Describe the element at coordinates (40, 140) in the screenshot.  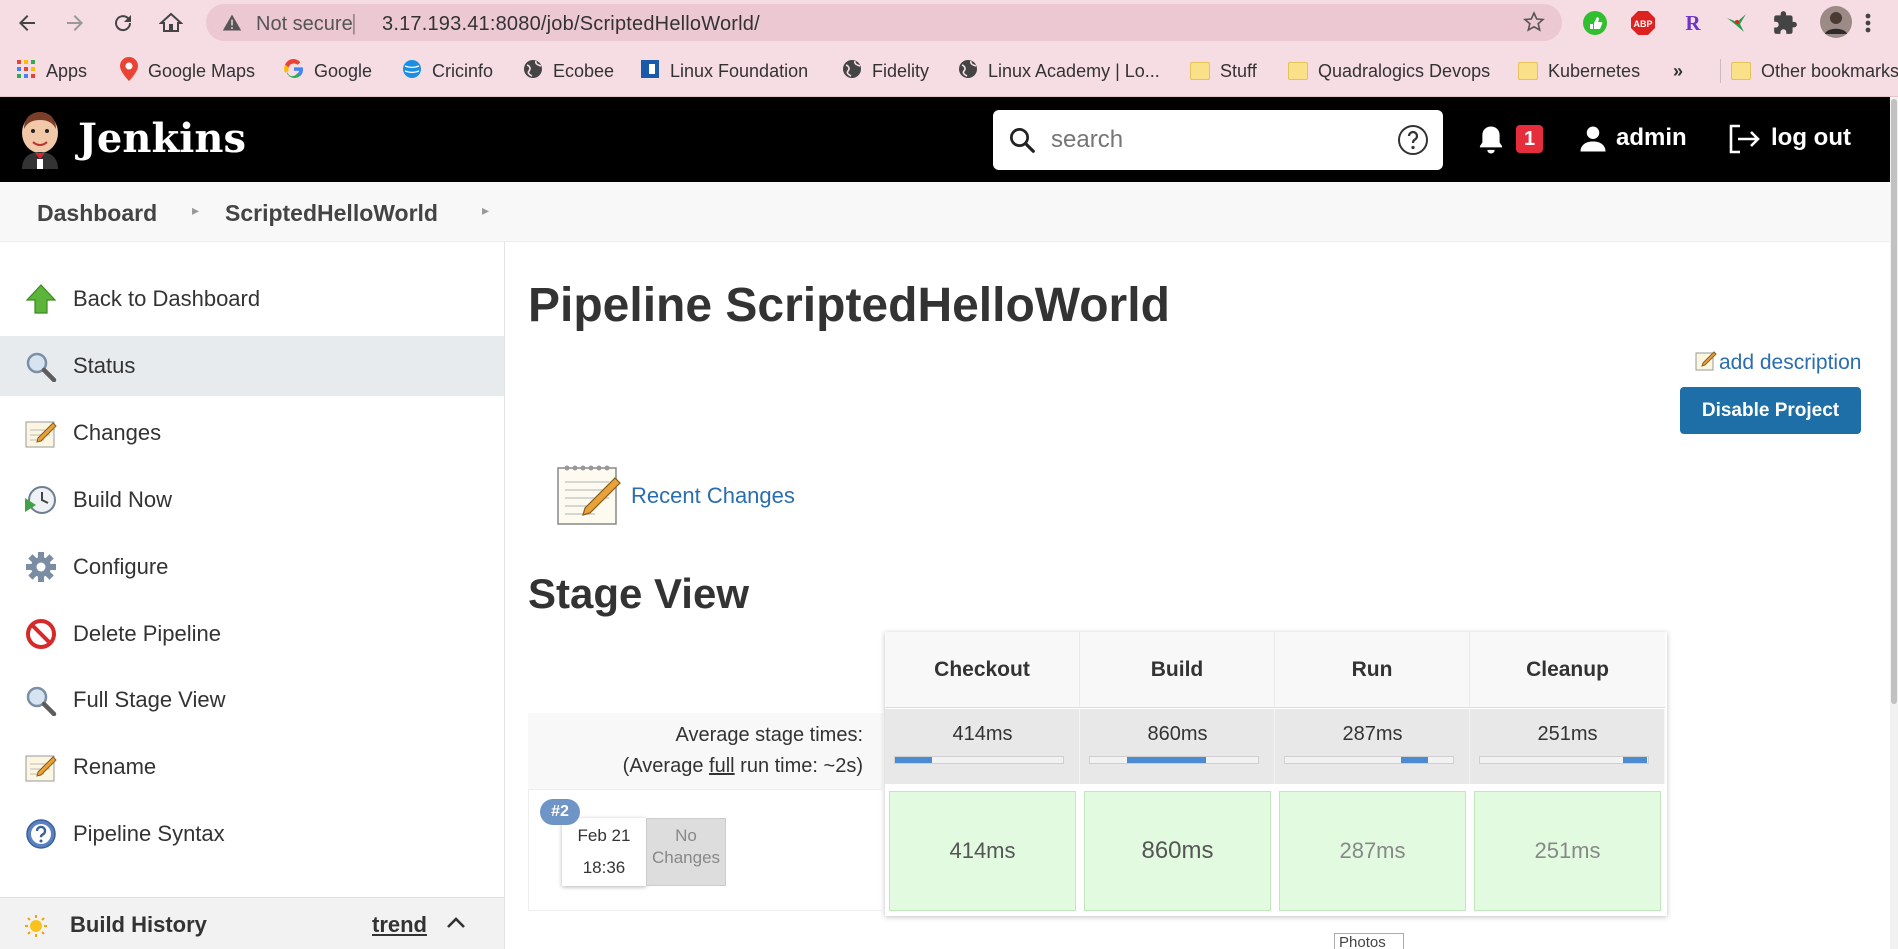
I see `jenkins-logo-icon` at that location.